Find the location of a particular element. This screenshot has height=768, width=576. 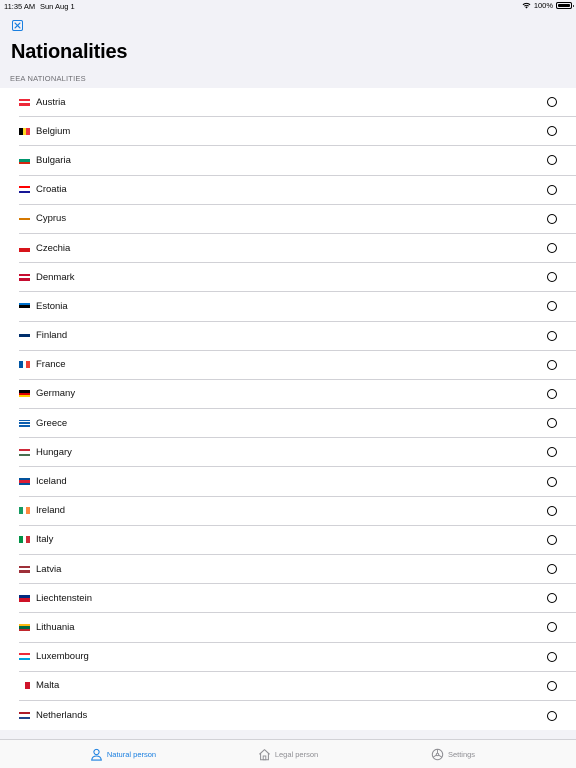

gear-icon is located at coordinates (437, 754).